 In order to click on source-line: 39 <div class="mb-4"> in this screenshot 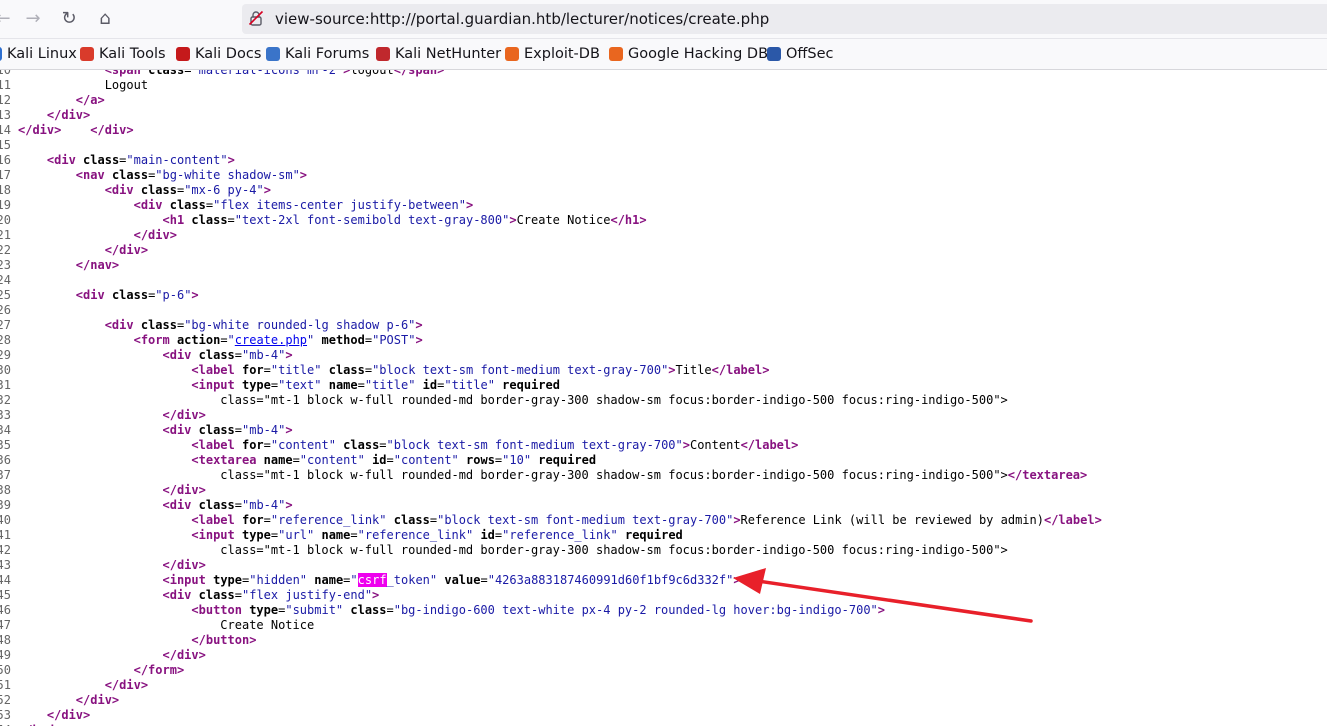, I will do `click(663, 505)`.